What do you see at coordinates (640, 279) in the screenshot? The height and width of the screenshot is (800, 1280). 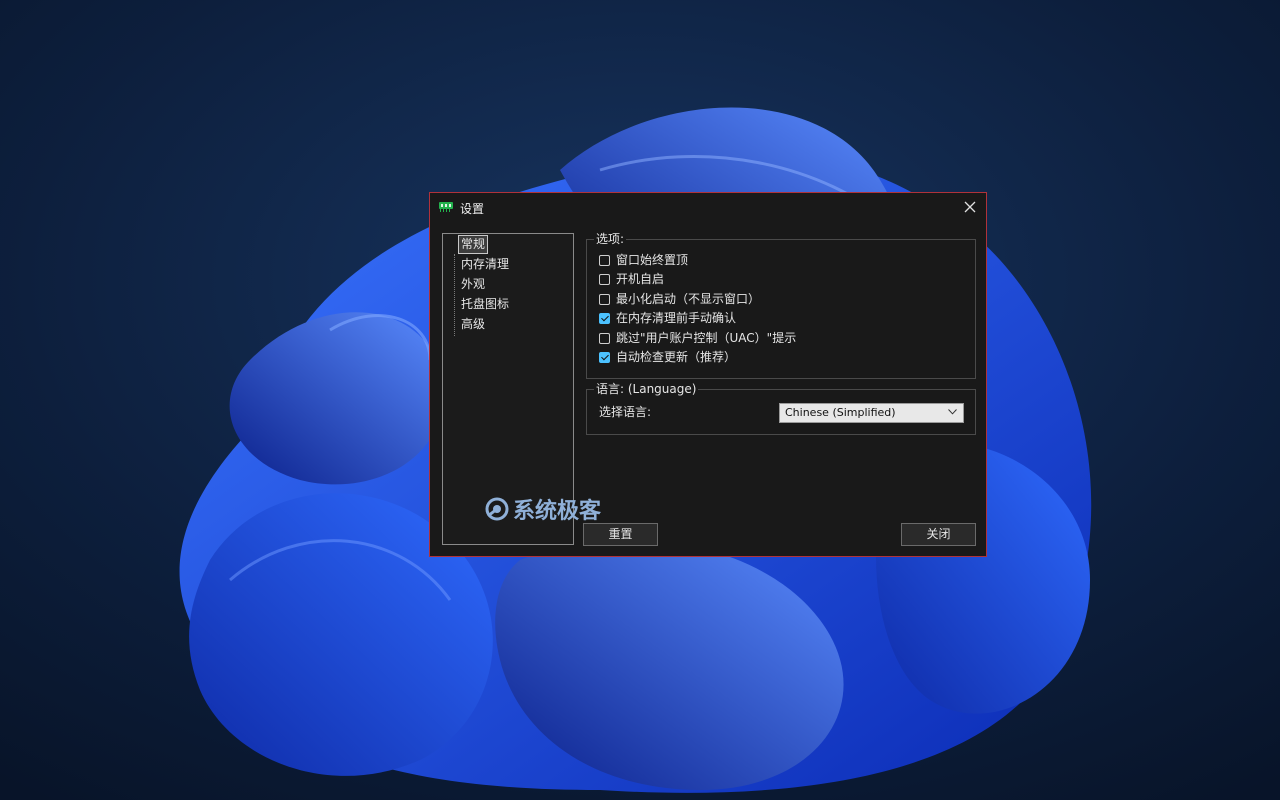 I see `option-label: 开机自启` at bounding box center [640, 279].